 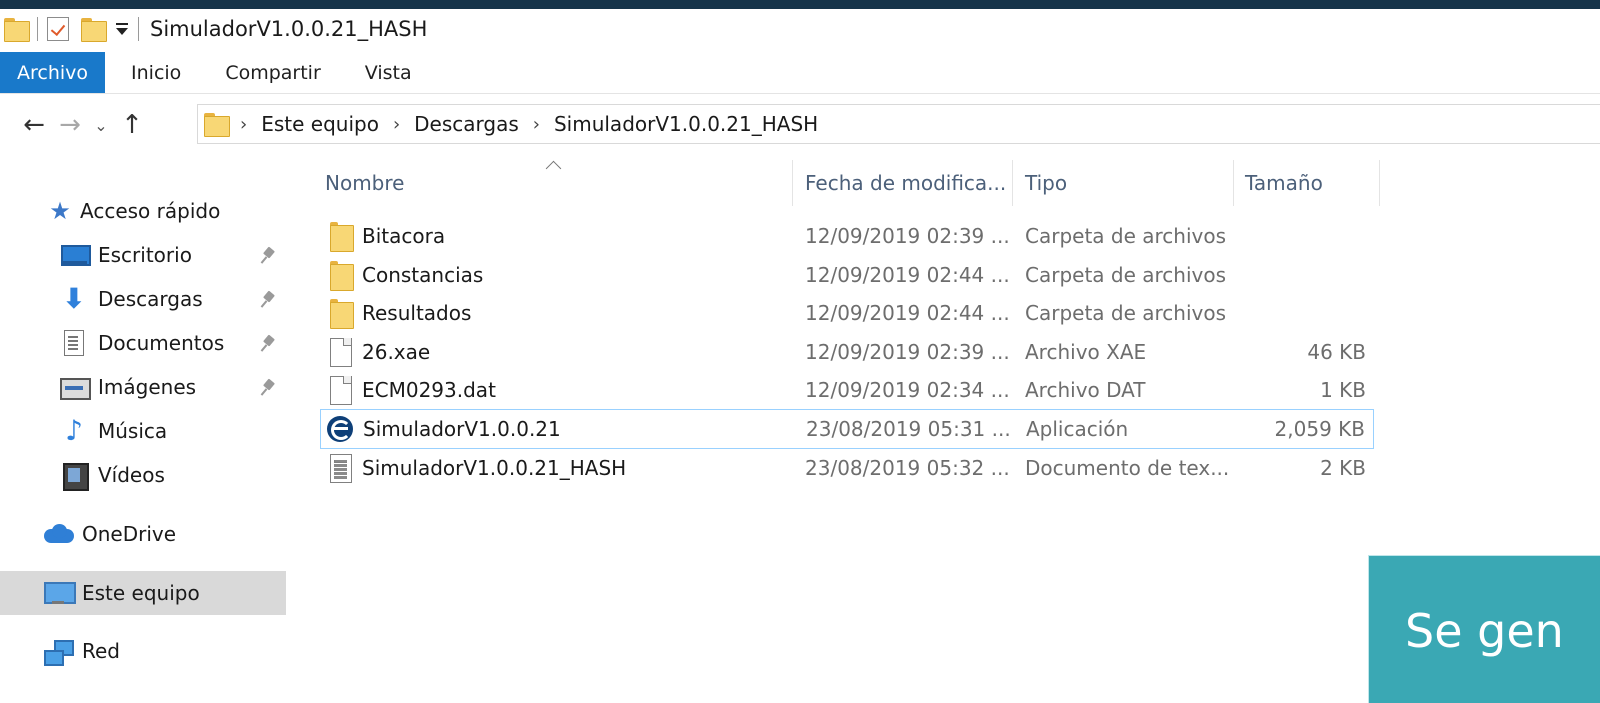 What do you see at coordinates (132, 125) in the screenshot?
I see `up-arrow-icon: ↑` at bounding box center [132, 125].